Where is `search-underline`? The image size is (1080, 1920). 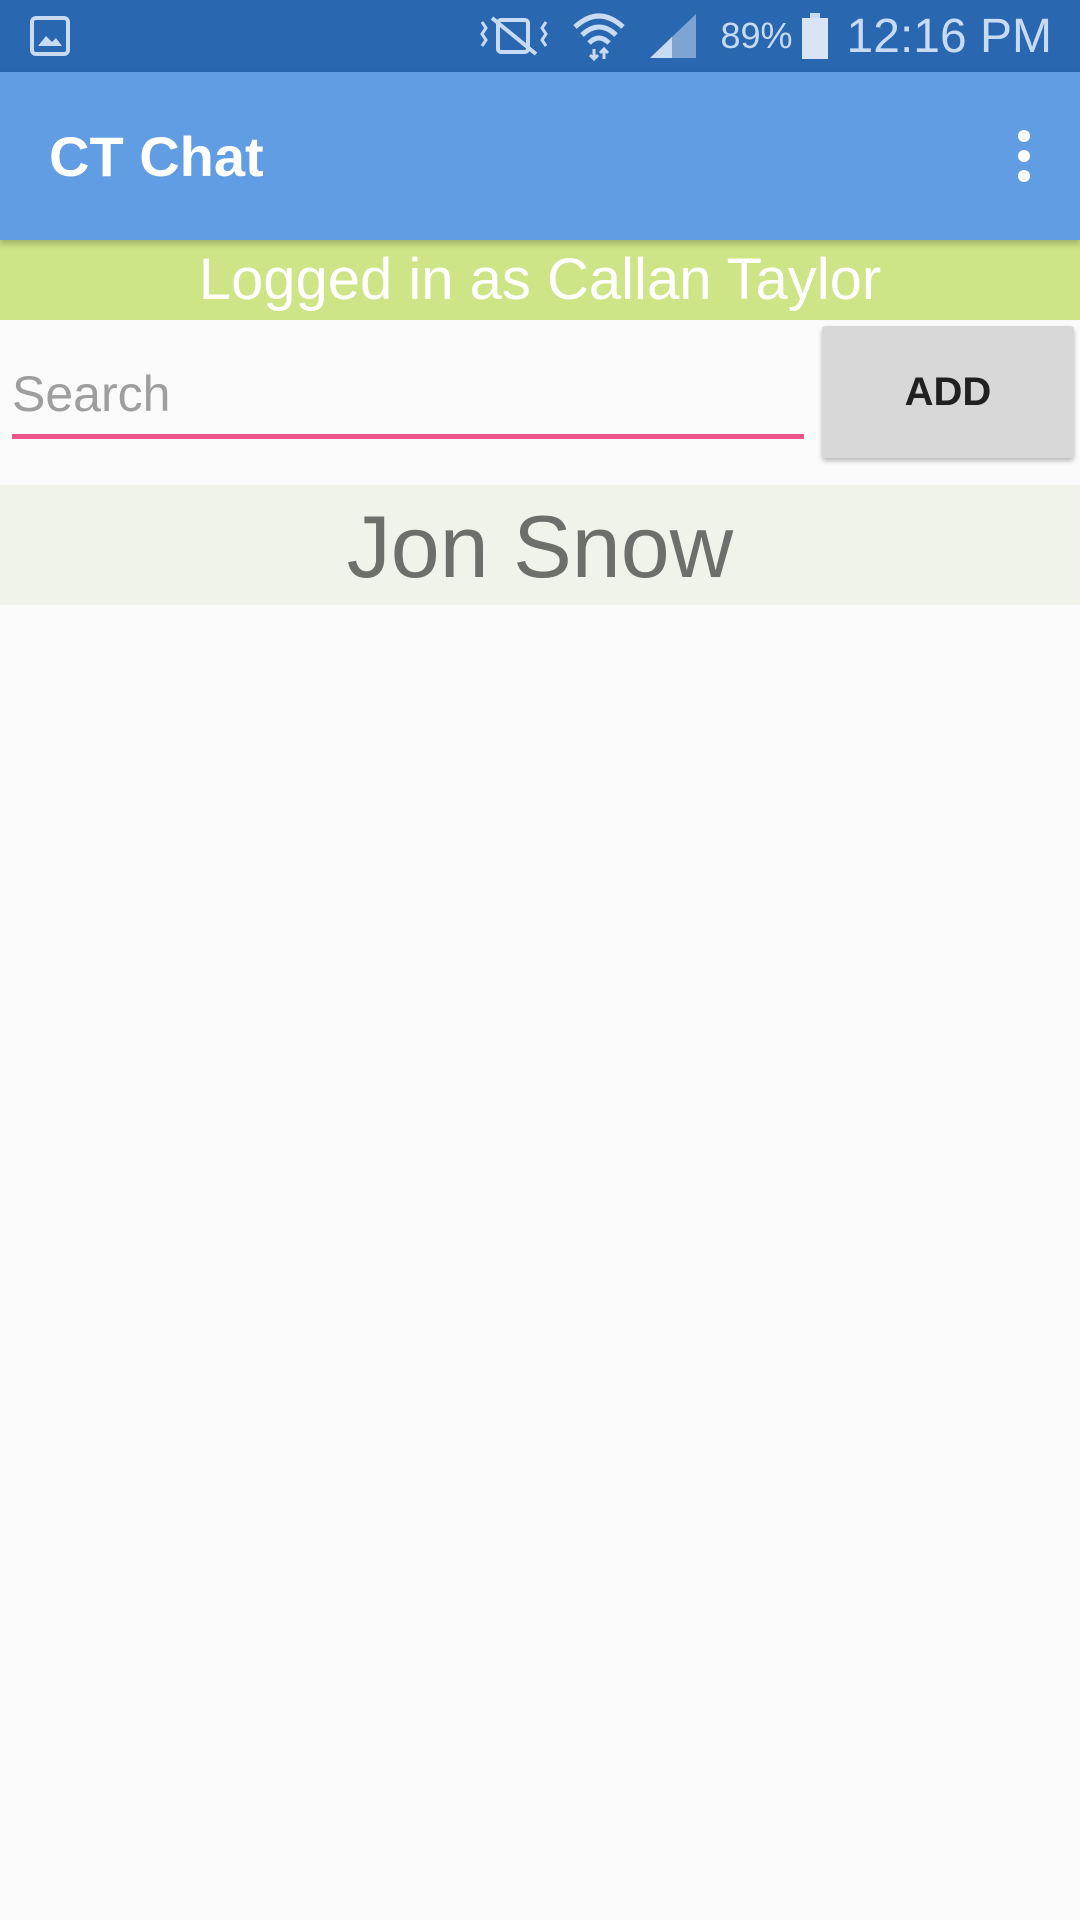
search-underline is located at coordinates (408, 436).